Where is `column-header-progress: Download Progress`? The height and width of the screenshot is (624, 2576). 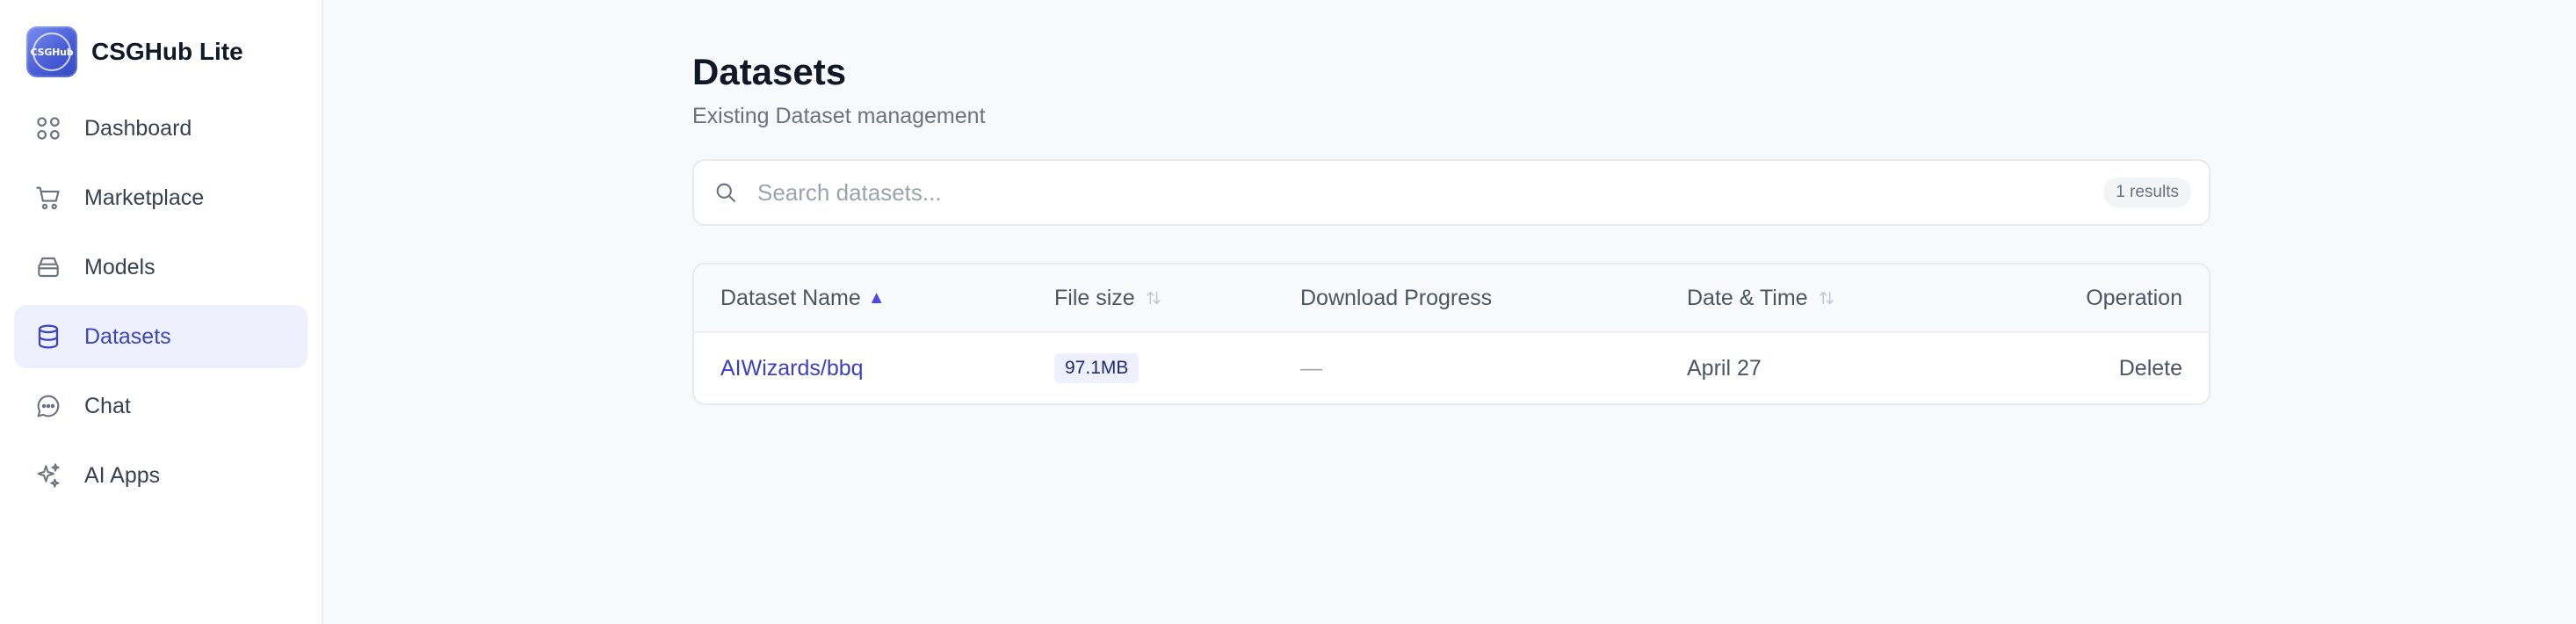
column-header-progress: Download Progress is located at coordinates (1396, 297).